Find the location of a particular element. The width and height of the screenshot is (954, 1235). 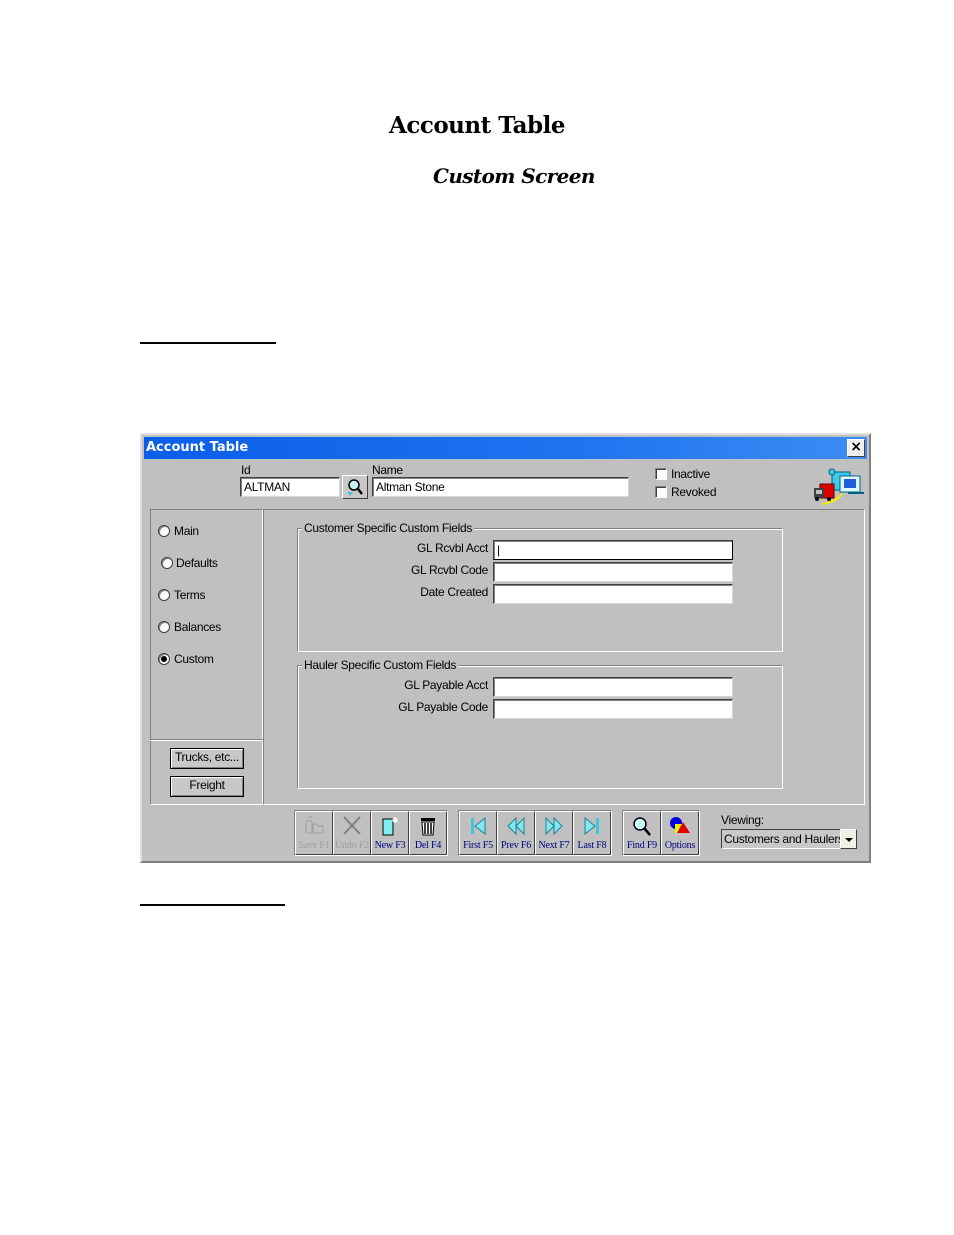

save-folder-icon is located at coordinates (314, 824).